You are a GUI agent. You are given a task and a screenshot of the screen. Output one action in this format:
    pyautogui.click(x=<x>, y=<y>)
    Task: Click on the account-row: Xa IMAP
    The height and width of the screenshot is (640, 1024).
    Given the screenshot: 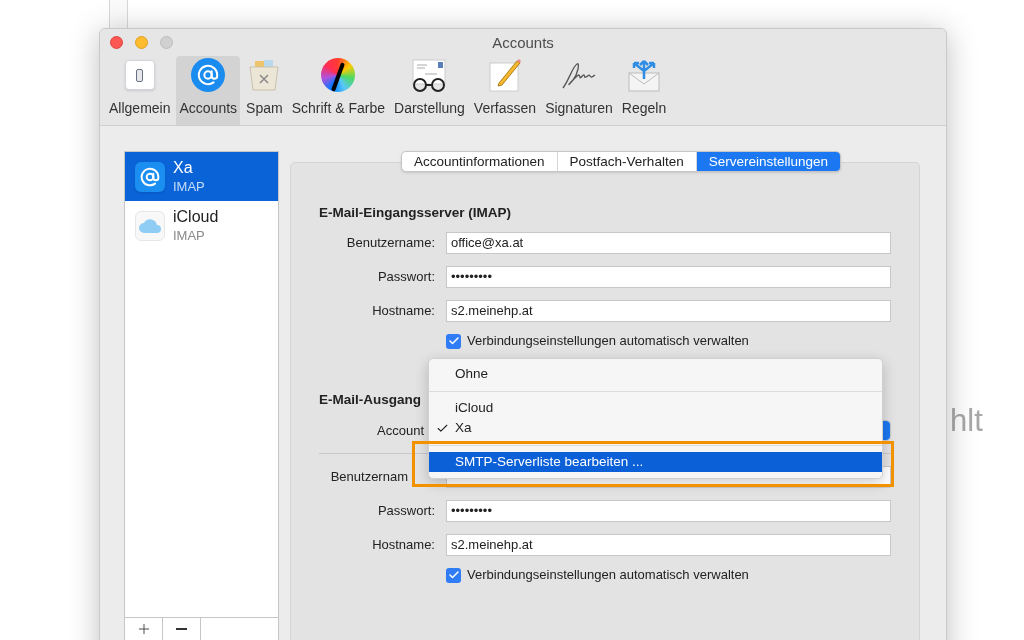 What is the action you would take?
    pyautogui.click(x=201, y=176)
    